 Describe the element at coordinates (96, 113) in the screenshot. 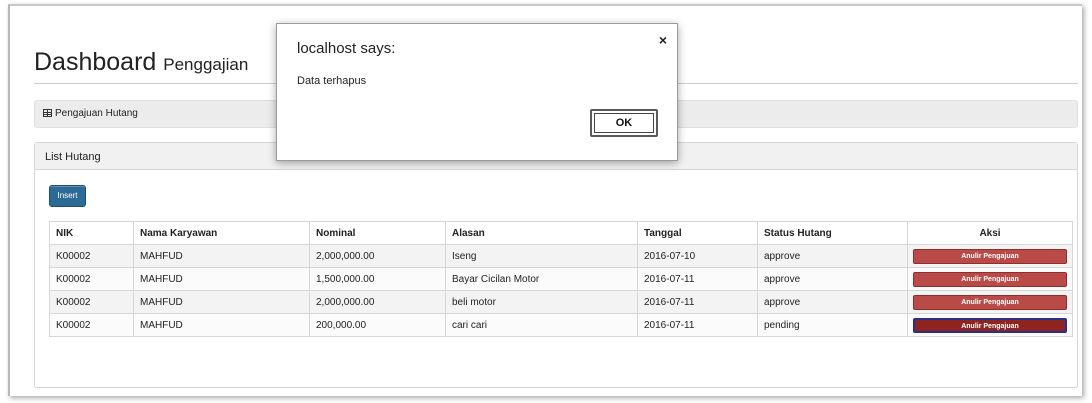

I see `breadcrumb-label: Pengajuan Hutang` at that location.